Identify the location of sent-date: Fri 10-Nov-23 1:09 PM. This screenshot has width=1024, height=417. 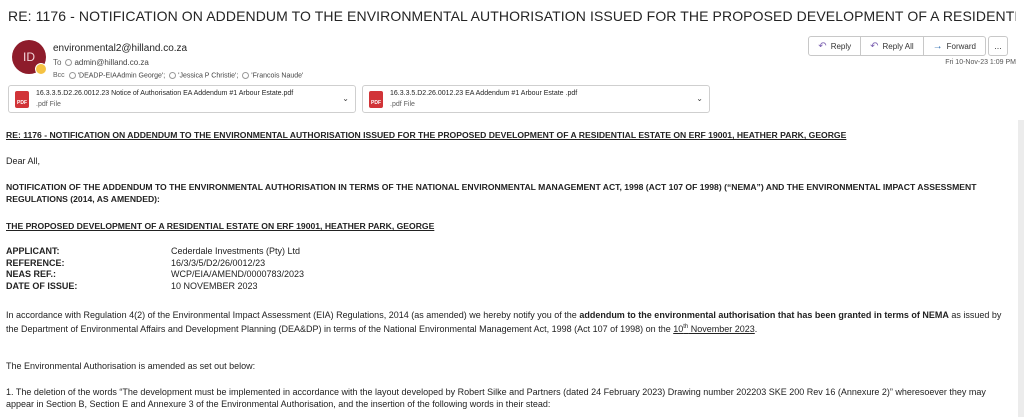
(980, 62).